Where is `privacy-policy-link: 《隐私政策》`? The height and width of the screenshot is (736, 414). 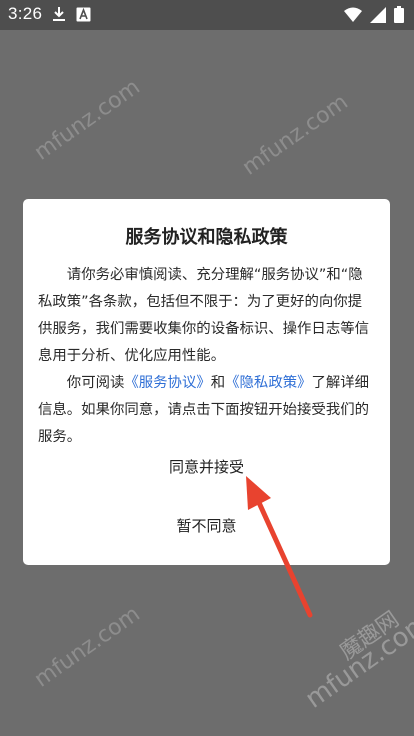
privacy-policy-link: 《隐私政策》 is located at coordinates (268, 383).